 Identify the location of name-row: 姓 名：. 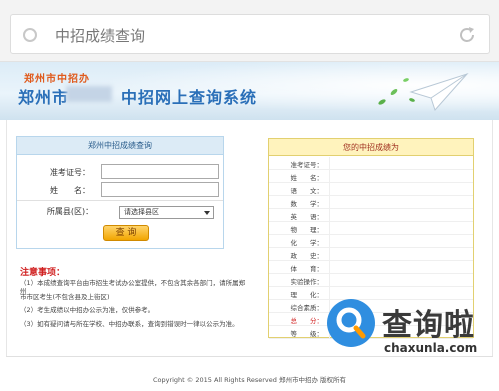
(120, 191).